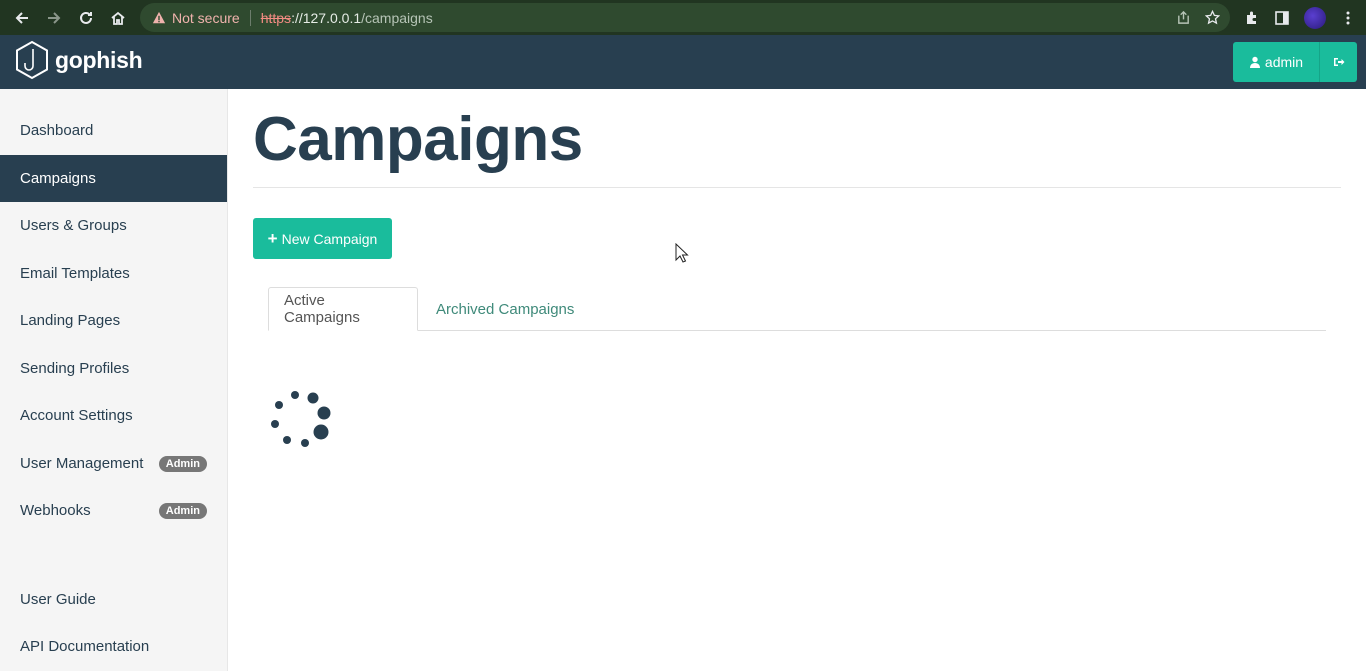  What do you see at coordinates (57, 130) in the screenshot?
I see `sidebar-item-label: Dashboard` at bounding box center [57, 130].